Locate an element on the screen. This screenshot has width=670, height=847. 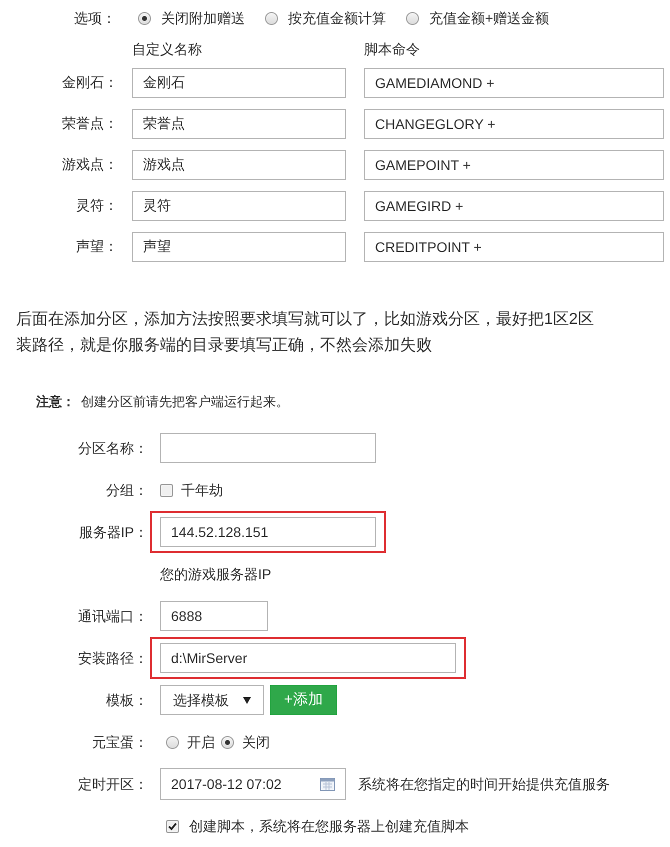
calendar-icon is located at coordinates (327, 784).